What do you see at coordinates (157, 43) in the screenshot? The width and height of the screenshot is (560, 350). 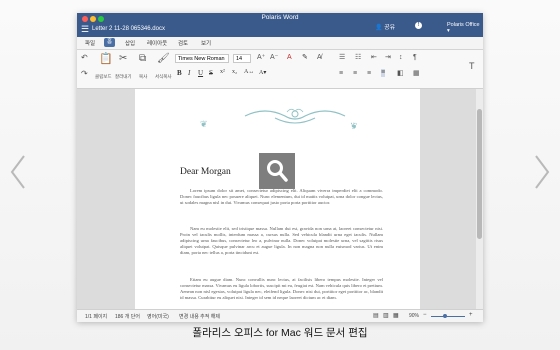 I see `tab-layout: 레이아웃` at bounding box center [157, 43].